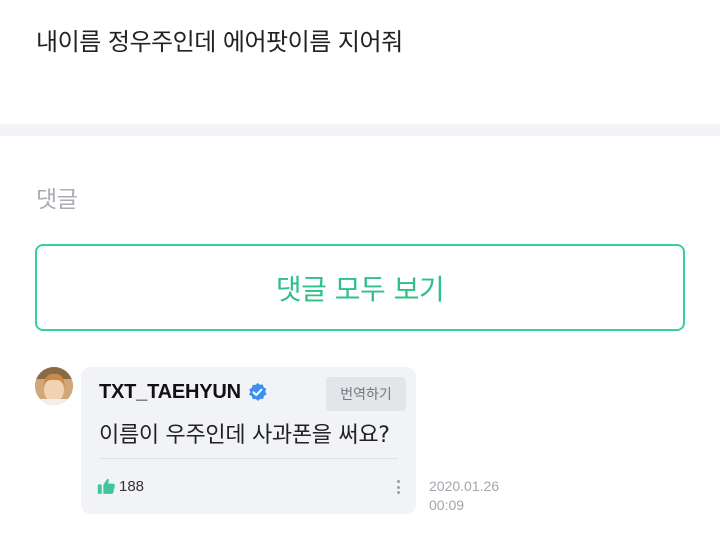  What do you see at coordinates (57, 200) in the screenshot?
I see `comments-section-title: 댓글` at bounding box center [57, 200].